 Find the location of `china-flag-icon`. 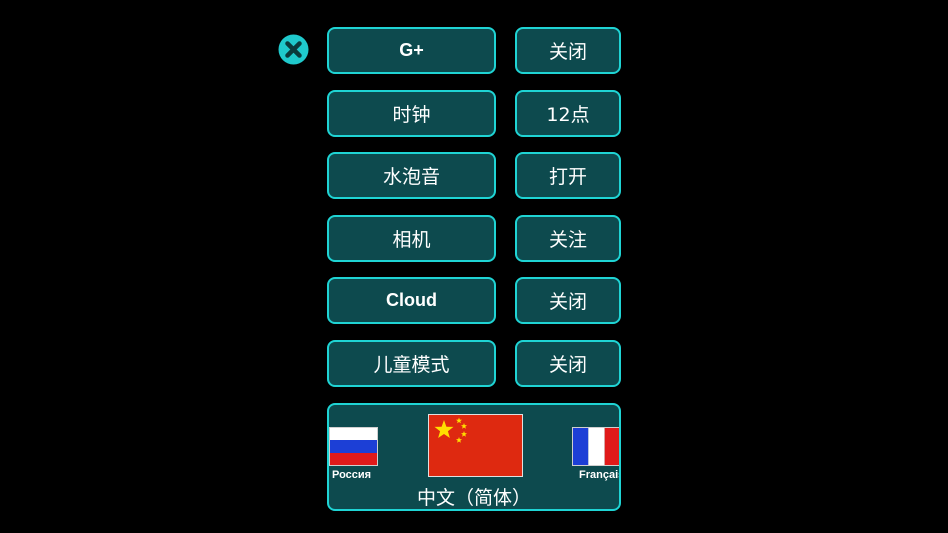

china-flag-icon is located at coordinates (475, 445).